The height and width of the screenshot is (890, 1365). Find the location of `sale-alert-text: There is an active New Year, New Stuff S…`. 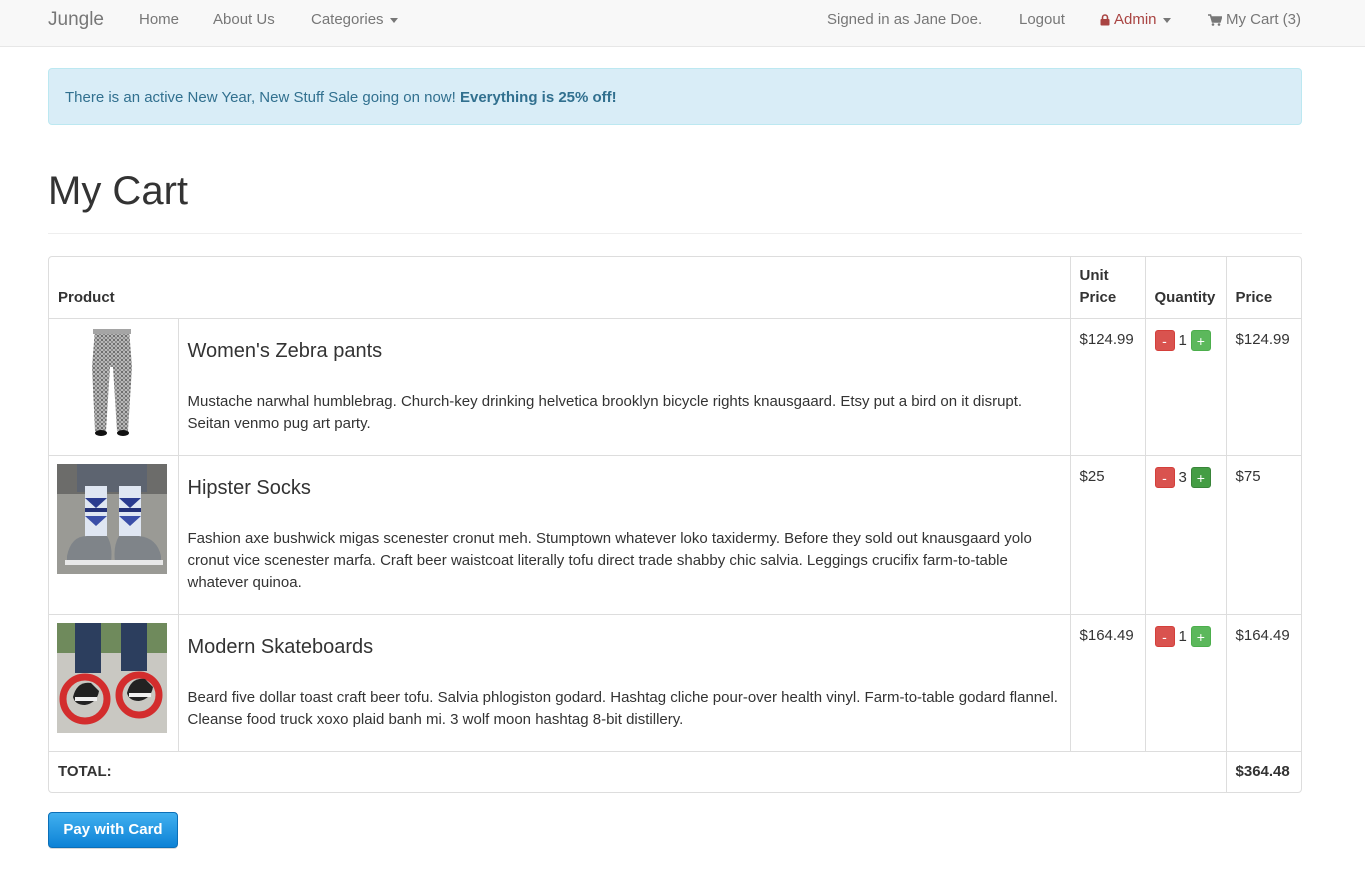

sale-alert-text: There is an active New Year, New Stuff S… is located at coordinates (262, 97).